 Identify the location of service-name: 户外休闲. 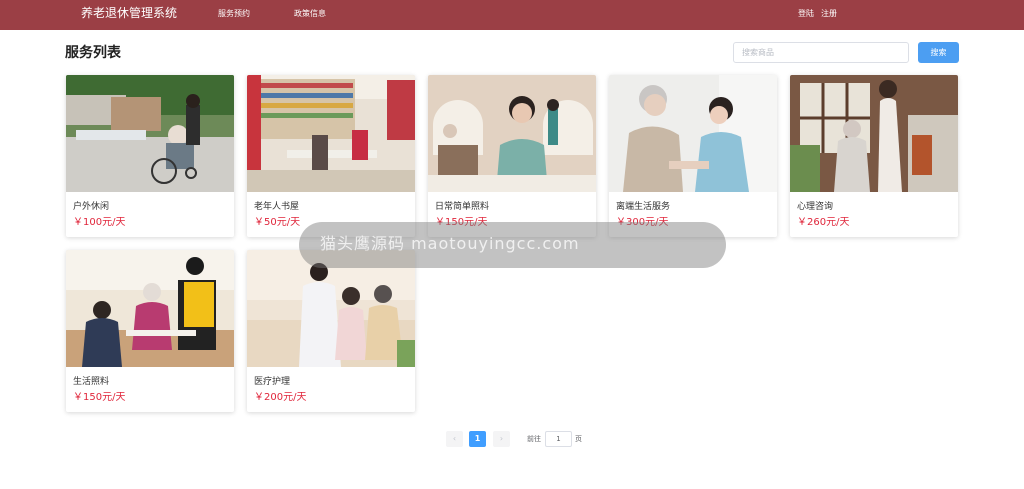
(91, 207).